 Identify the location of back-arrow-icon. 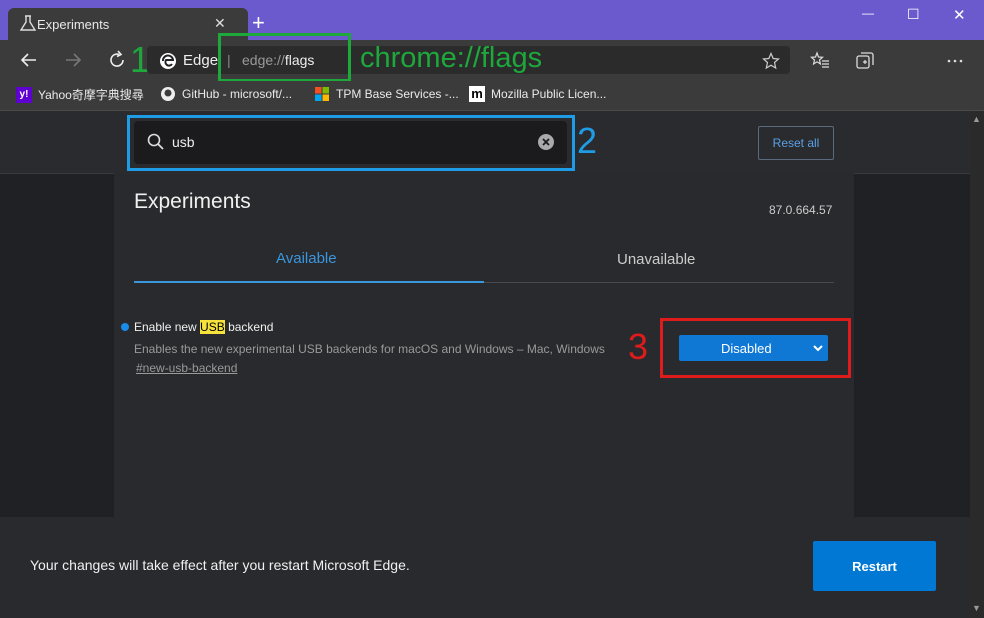
(29, 60).